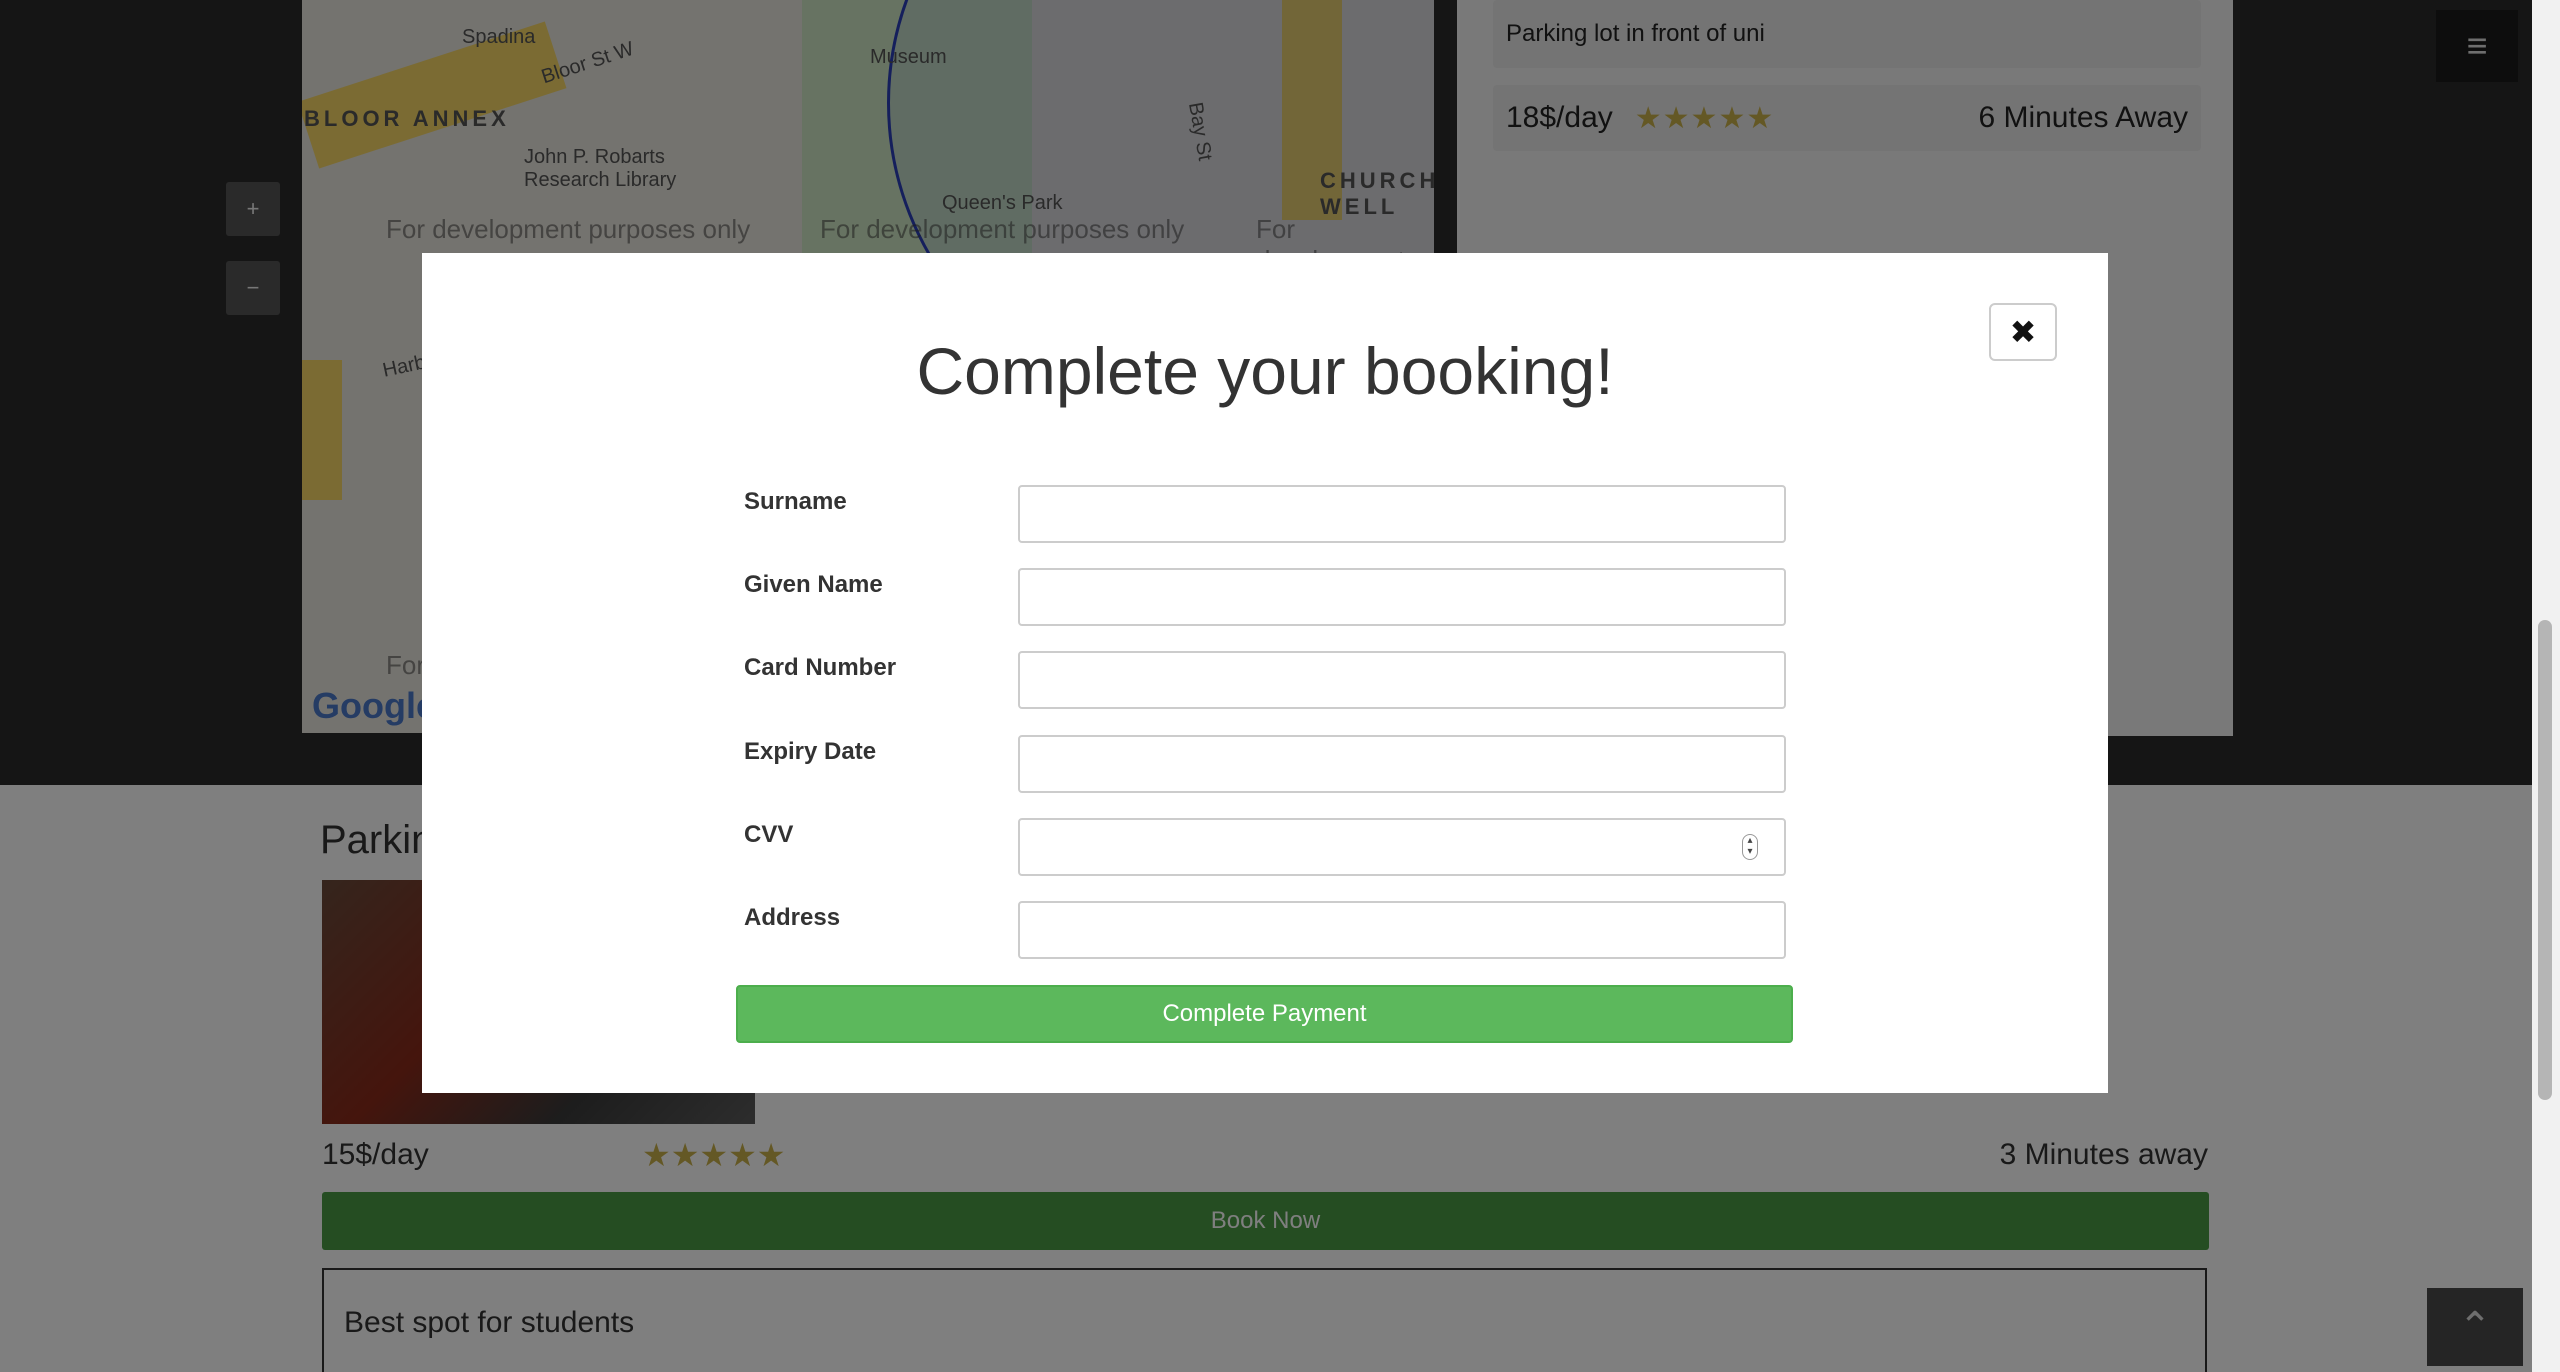  I want to click on surname-input, so click(1402, 514).